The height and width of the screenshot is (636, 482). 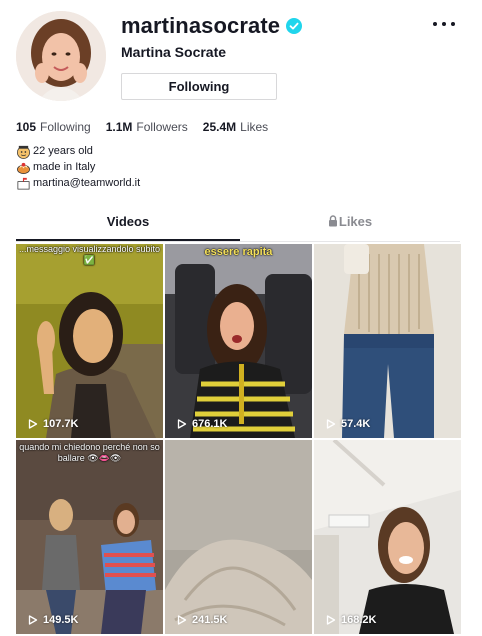 I want to click on view-count: 676.1K, so click(x=202, y=424).